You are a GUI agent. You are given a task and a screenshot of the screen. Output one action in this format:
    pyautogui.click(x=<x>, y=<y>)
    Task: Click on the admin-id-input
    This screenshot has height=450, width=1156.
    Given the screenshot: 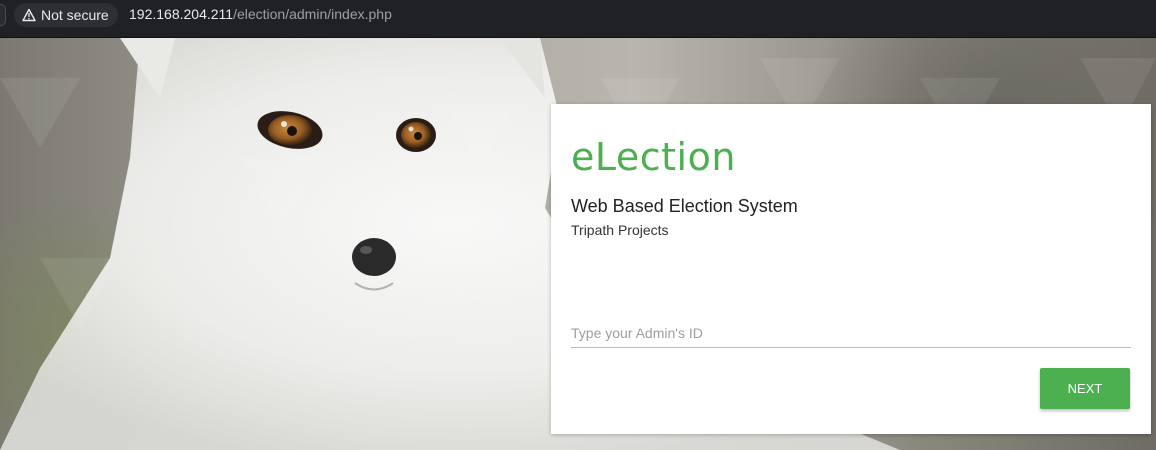 What is the action you would take?
    pyautogui.click(x=851, y=333)
    